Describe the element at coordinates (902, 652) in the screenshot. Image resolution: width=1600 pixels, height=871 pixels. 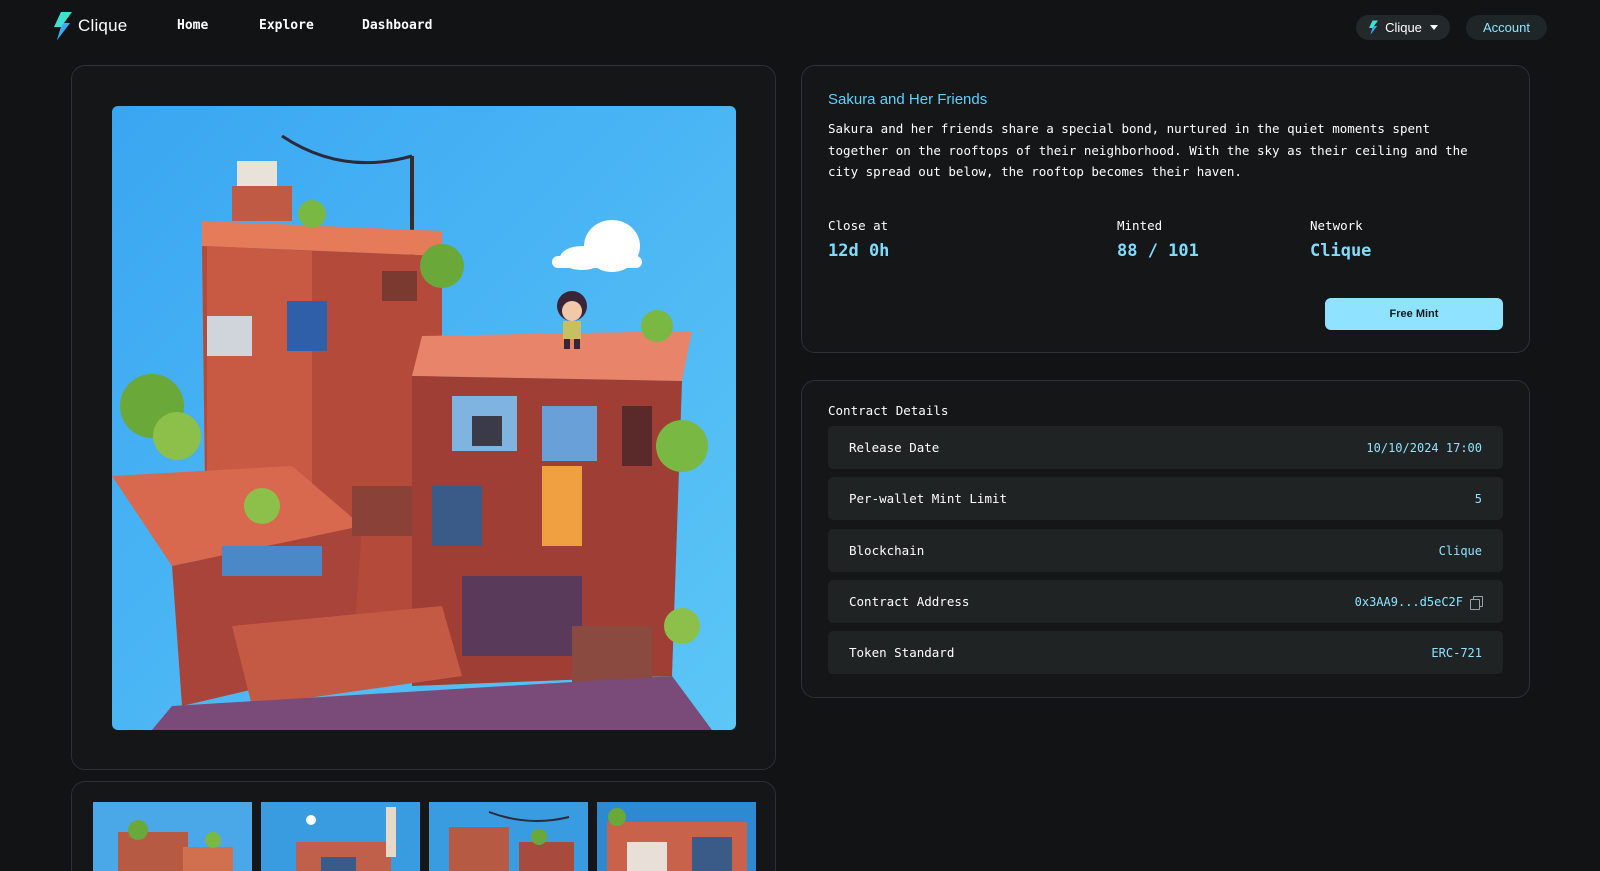
I see `contract-row-label: Token Standard` at that location.